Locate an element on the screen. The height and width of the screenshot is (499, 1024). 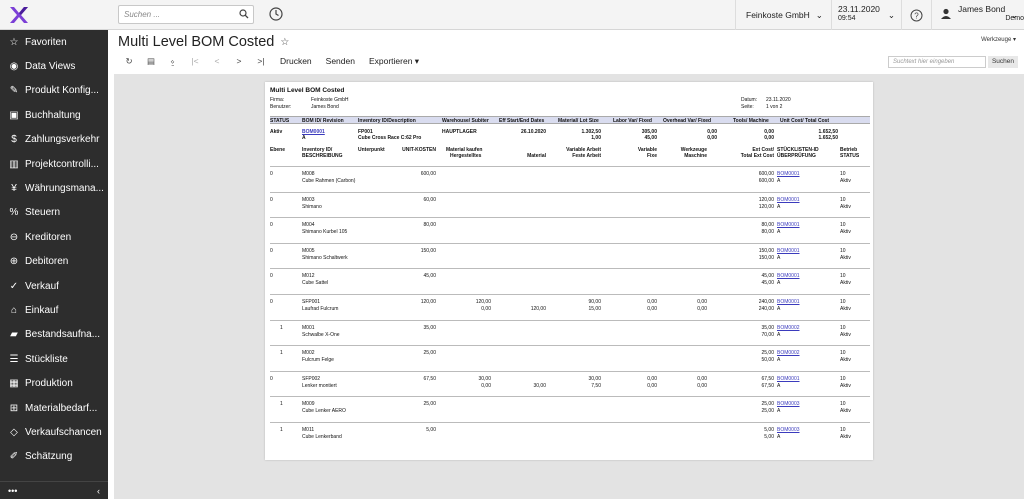
app-logo is located at coordinates (54, 15).